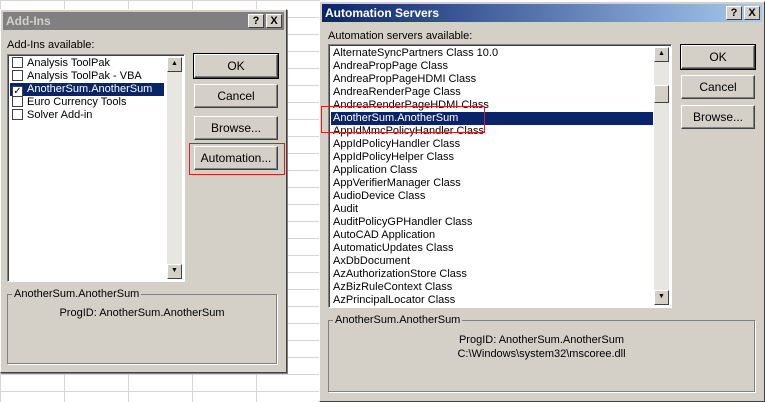  I want to click on addin-list-item: Analysis ToolPak, so click(87, 63).